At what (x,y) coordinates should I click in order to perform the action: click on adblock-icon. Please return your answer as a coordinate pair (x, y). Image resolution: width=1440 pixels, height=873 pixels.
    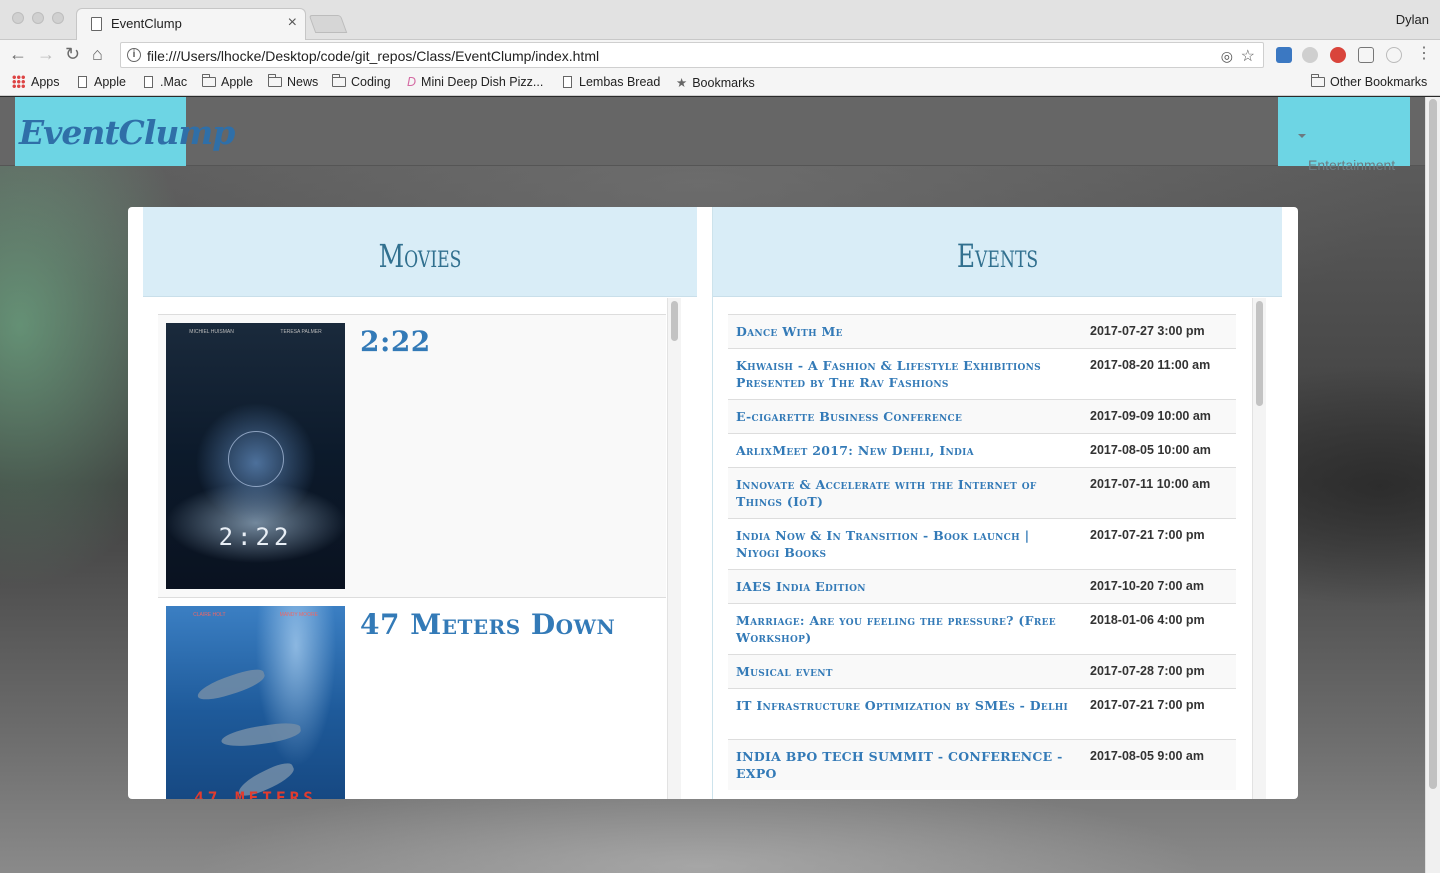
    Looking at the image, I should click on (1338, 55).